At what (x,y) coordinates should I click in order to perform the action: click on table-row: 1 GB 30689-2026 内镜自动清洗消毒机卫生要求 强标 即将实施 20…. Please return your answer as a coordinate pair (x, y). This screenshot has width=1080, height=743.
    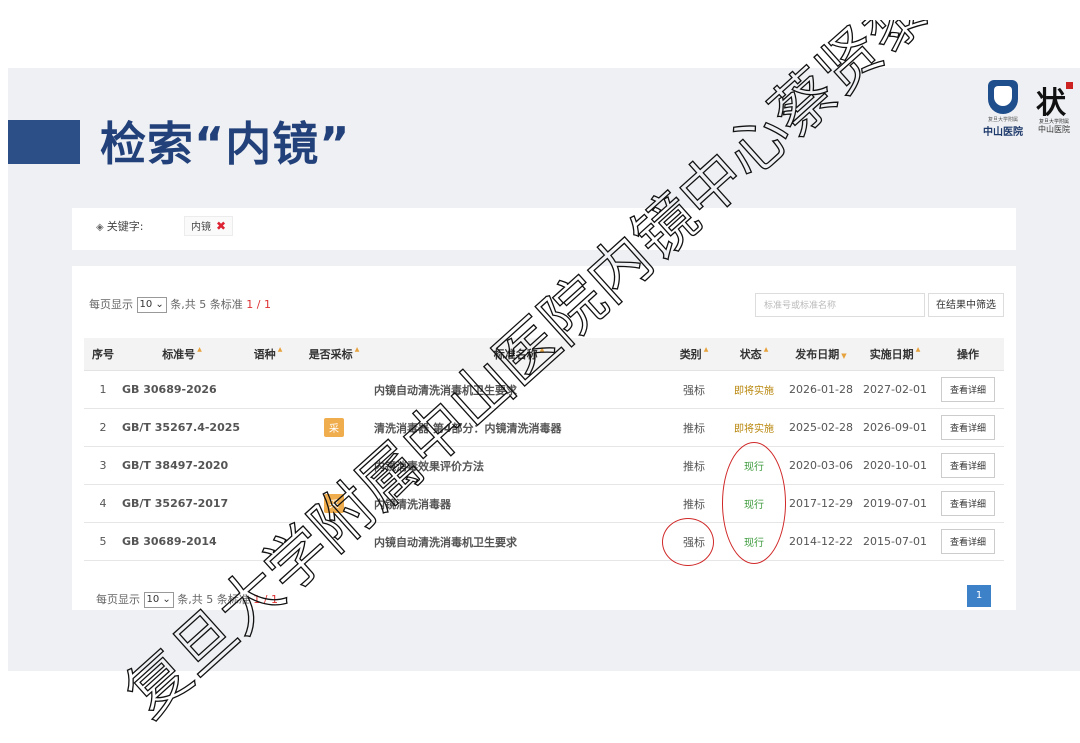
    Looking at the image, I should click on (544, 389).